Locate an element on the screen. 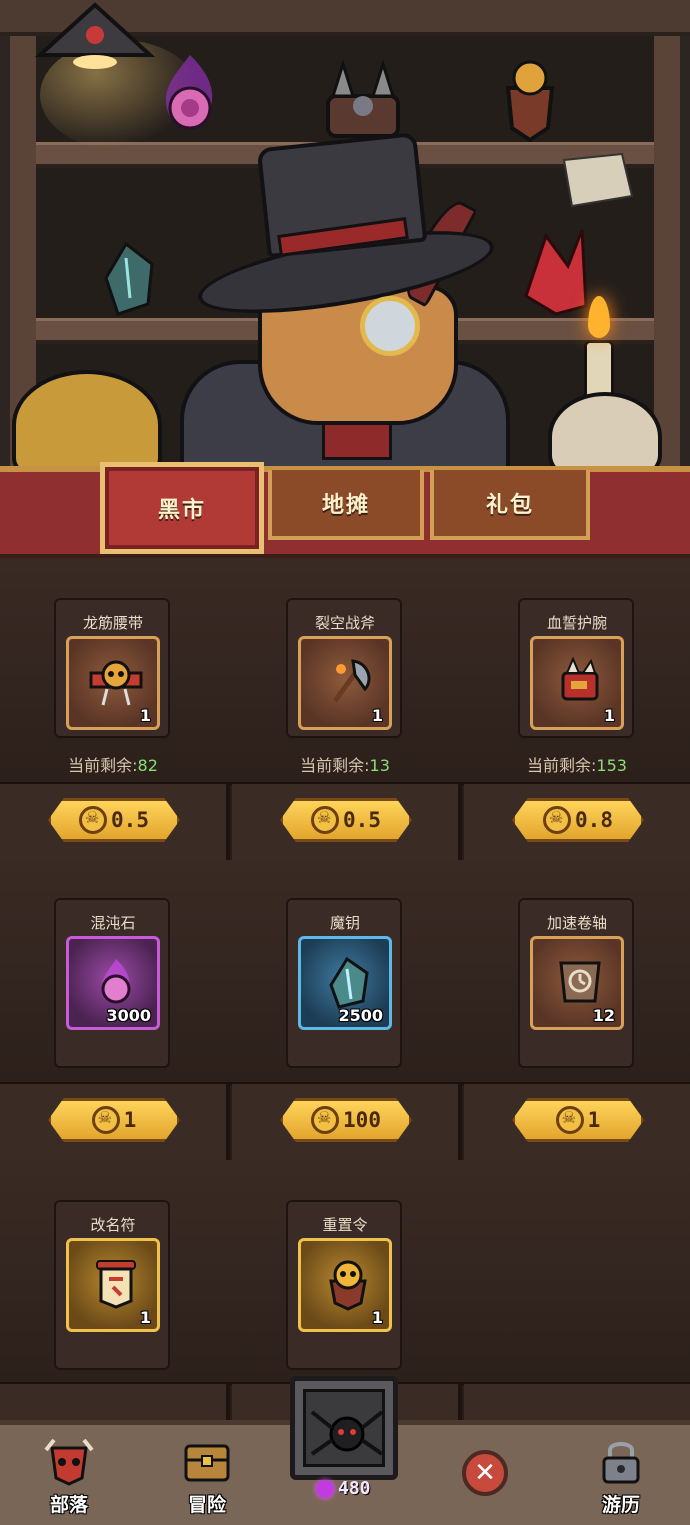 This screenshot has height=1525, width=690. shop-item-card: 加速卷轴 12 is located at coordinates (577, 971).